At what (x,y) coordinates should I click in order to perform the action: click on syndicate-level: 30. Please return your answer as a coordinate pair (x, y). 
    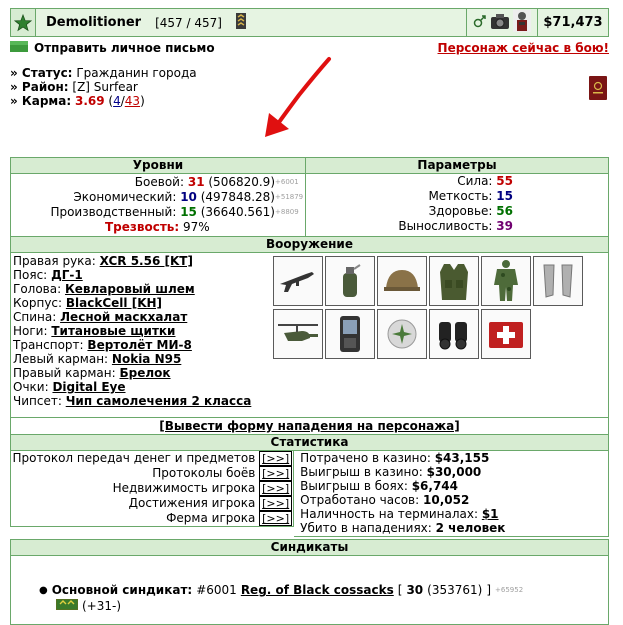
    Looking at the image, I should click on (415, 590).